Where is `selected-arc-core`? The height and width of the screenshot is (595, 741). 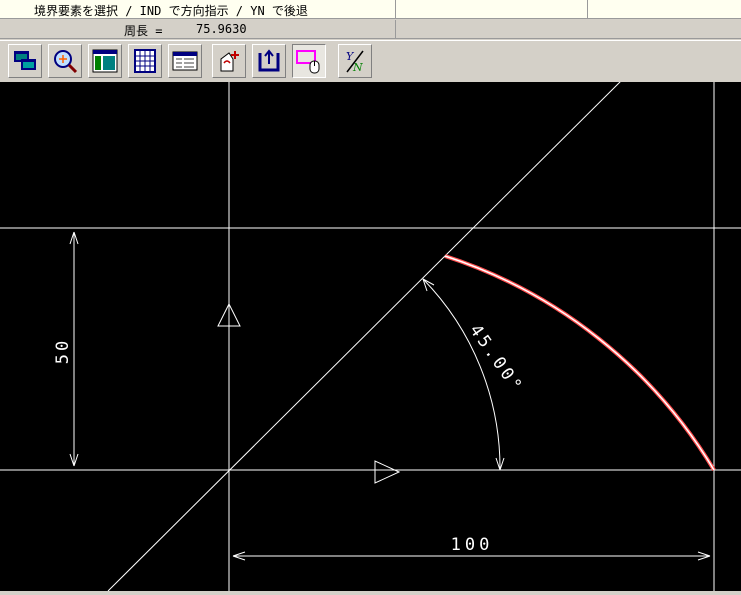
selected-arc-core is located at coordinates (579, 363).